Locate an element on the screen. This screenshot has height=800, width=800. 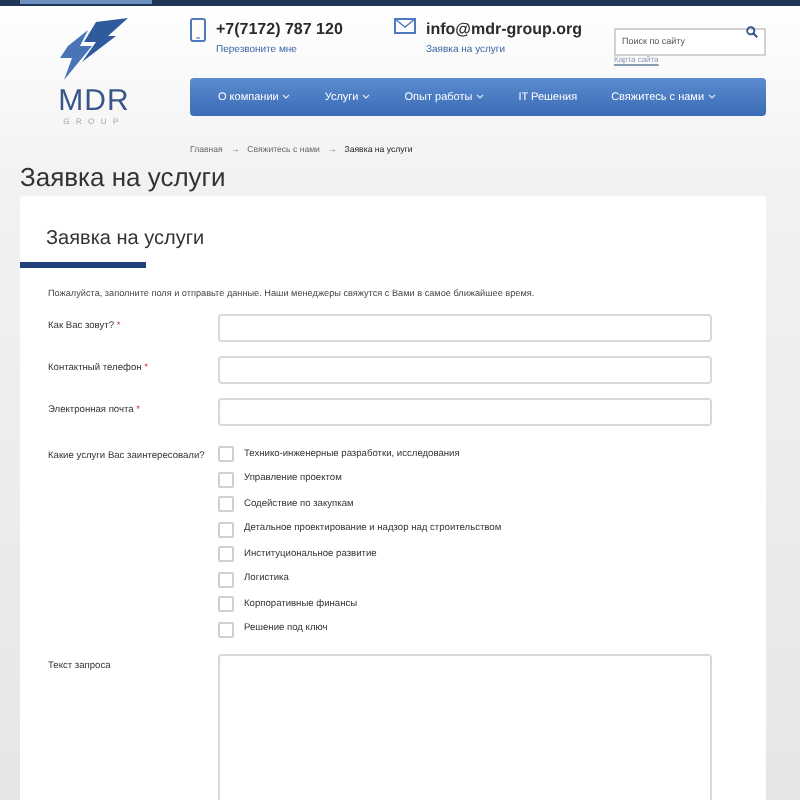
message-field is located at coordinates (465, 726).